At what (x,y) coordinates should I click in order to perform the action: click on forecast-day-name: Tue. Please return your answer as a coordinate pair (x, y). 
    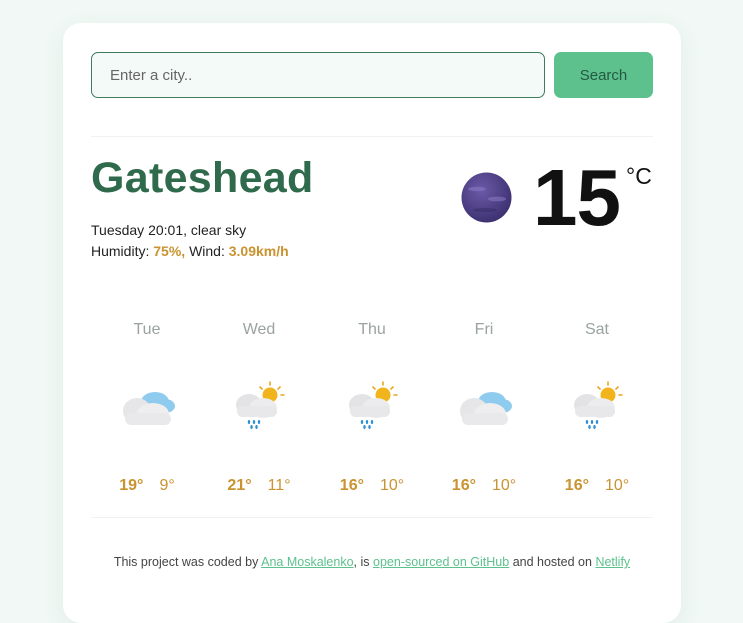
    Looking at the image, I should click on (147, 329).